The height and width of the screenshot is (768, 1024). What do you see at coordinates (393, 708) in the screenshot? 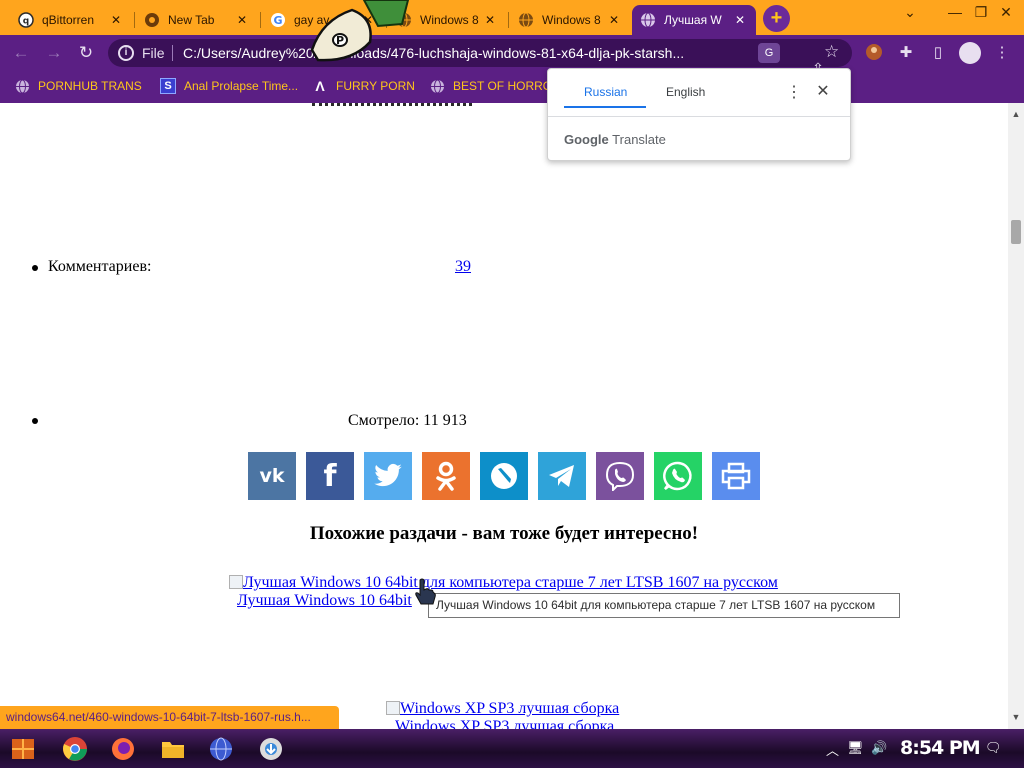
I see `broken-image-icon` at bounding box center [393, 708].